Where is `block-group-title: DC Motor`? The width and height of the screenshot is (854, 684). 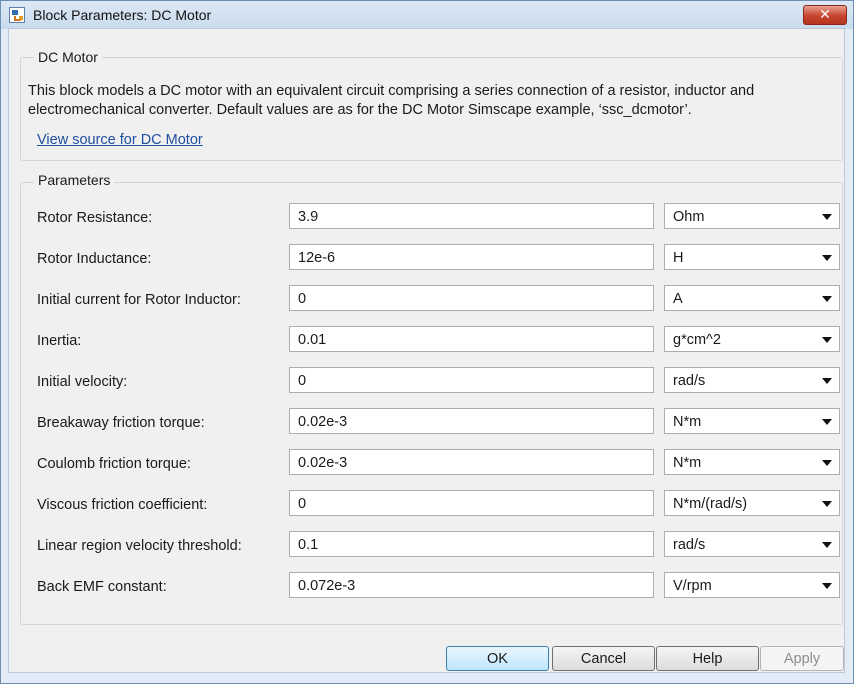
block-group-title: DC Motor is located at coordinates (68, 57).